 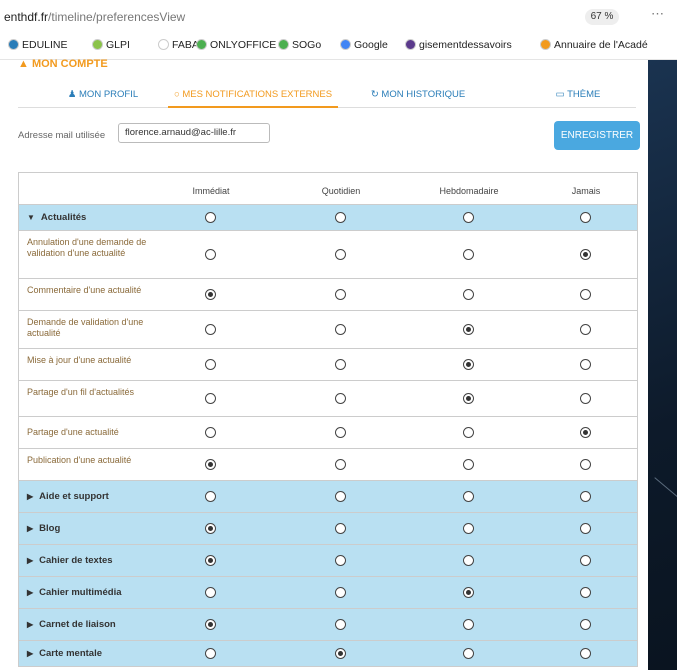 What do you see at coordinates (328, 465) in the screenshot?
I see `notification-row: Publication d'une actualité` at bounding box center [328, 465].